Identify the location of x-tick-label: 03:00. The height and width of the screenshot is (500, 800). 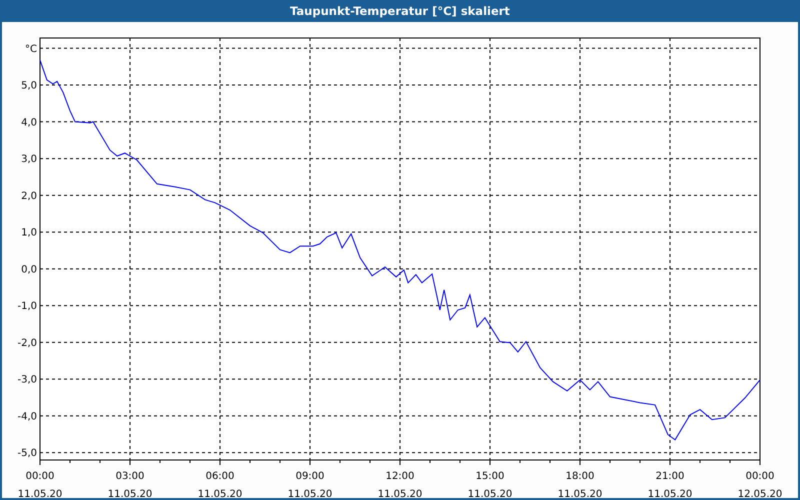
(130, 476).